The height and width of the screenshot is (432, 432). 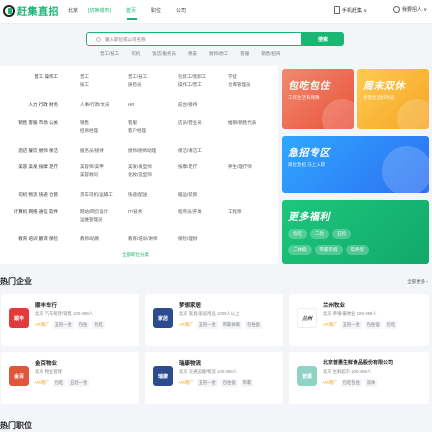 What do you see at coordinates (319, 234) in the screenshot?
I see `benefit-pill: 二险` at bounding box center [319, 234].